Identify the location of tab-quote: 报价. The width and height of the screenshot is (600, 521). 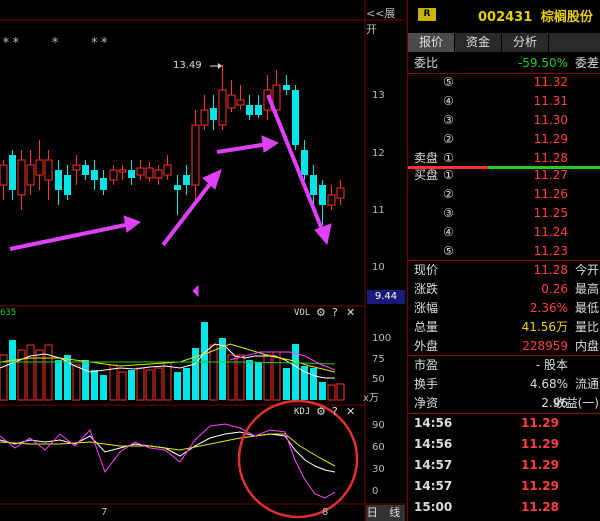
(431, 42).